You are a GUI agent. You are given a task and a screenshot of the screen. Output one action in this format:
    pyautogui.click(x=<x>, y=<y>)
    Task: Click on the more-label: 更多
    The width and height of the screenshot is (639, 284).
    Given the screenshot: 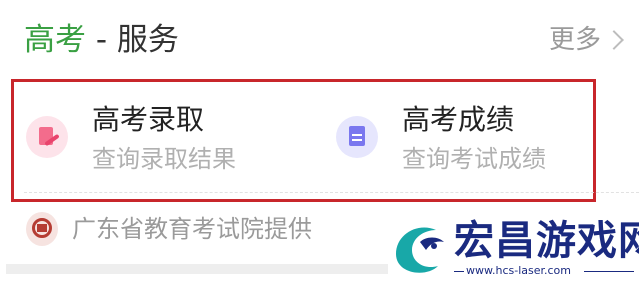 What is the action you would take?
    pyautogui.click(x=574, y=40)
    